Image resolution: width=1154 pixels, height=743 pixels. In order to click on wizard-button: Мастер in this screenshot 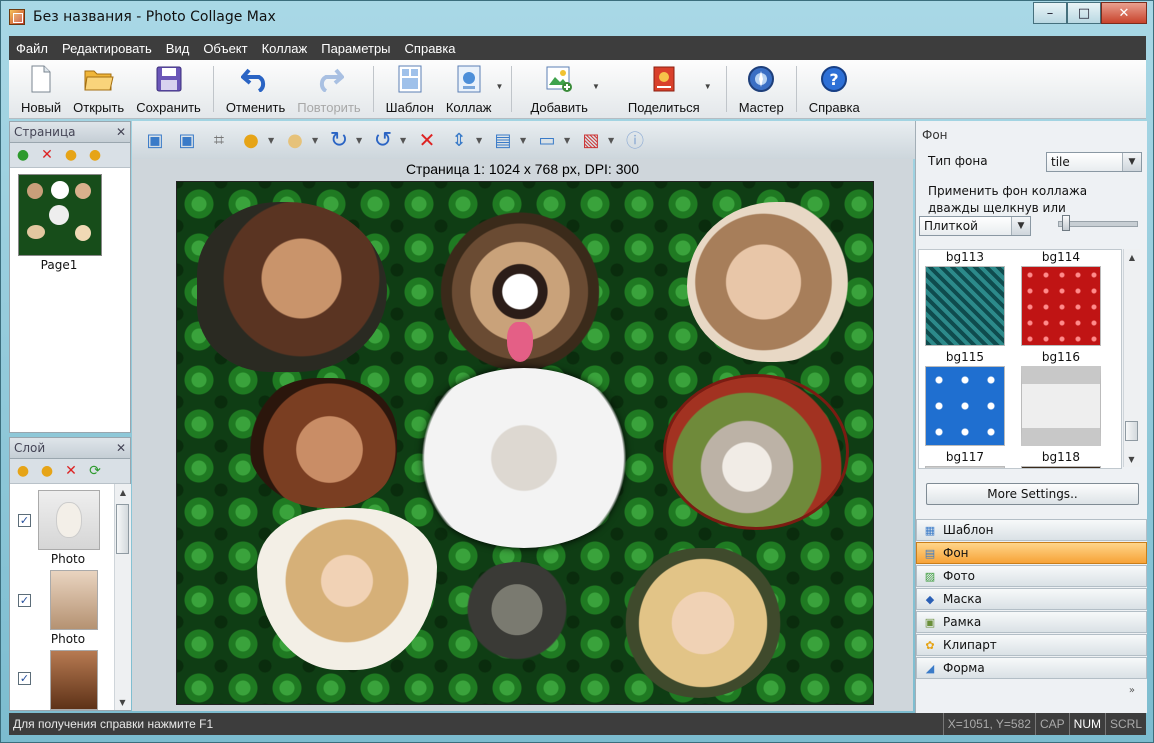, I will do `click(761, 87)`.